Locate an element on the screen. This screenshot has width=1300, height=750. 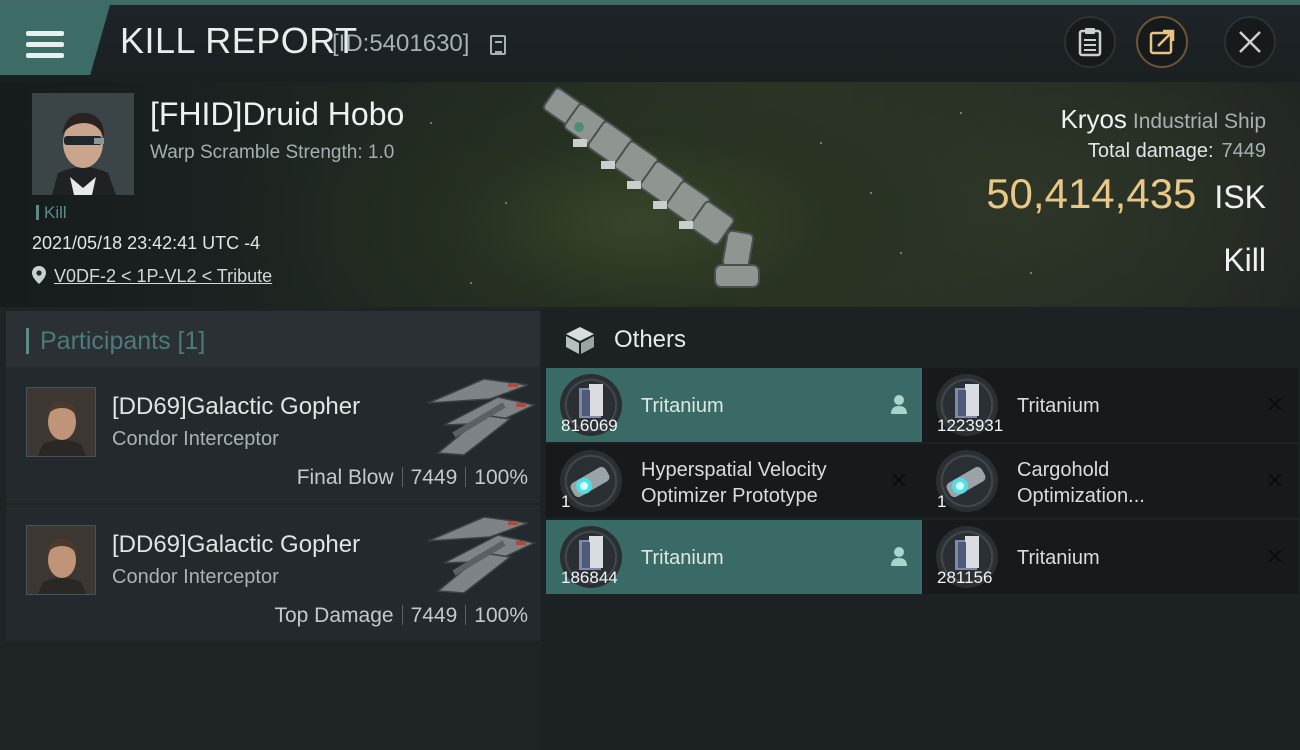
kill-datetime: 2021/05/18 23:42:41 UTC -4 is located at coordinates (146, 243).